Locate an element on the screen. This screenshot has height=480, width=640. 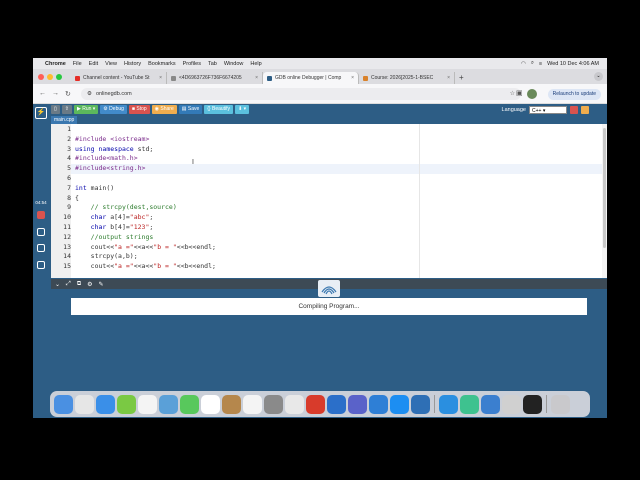
code-line: char a[4]="abc"; is located at coordinates (114, 217).